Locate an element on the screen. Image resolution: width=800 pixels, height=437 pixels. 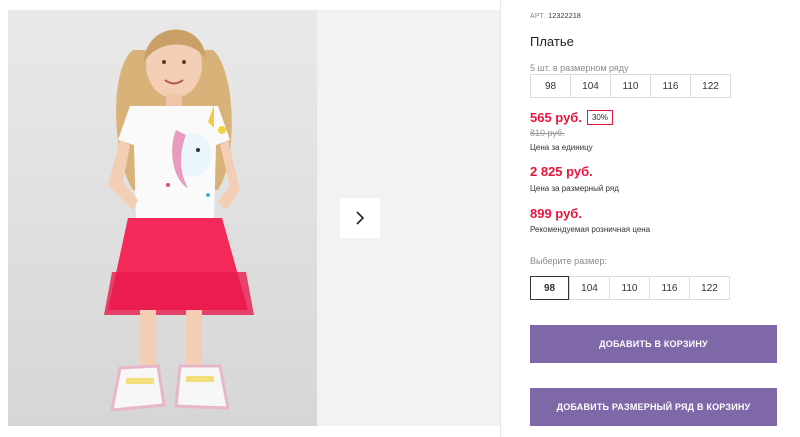
size-option: 122 is located at coordinates (709, 288).